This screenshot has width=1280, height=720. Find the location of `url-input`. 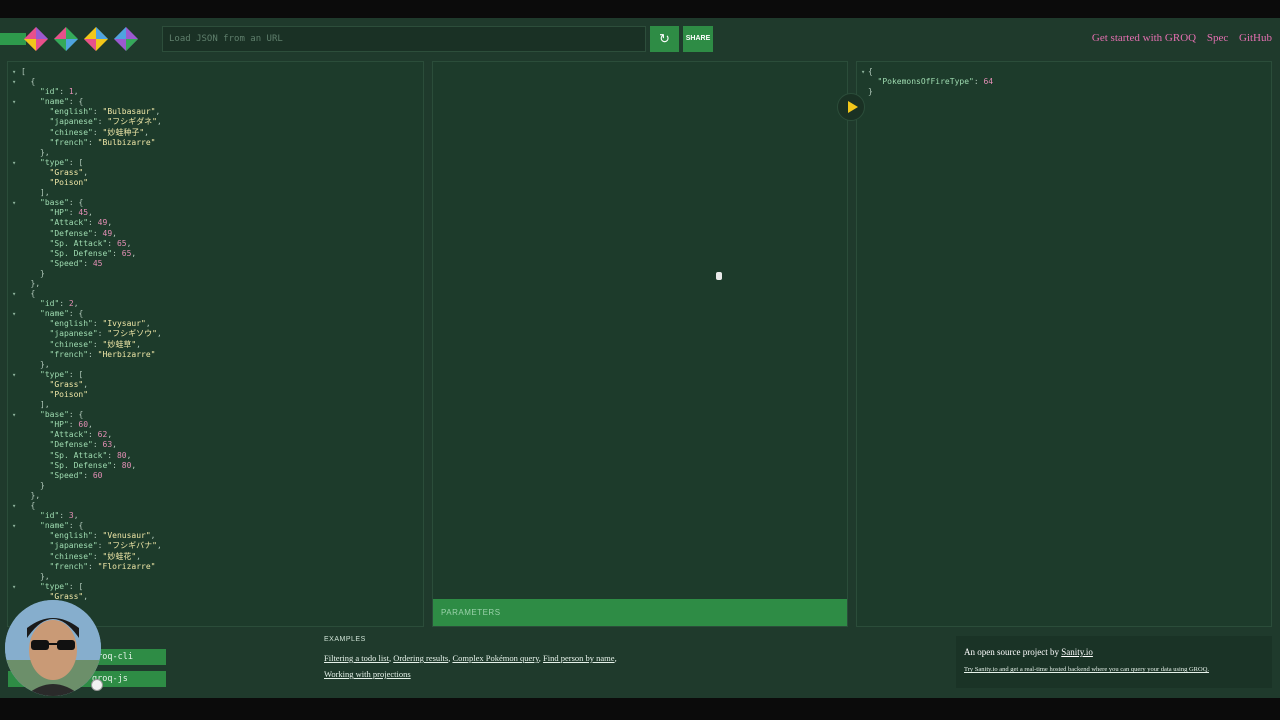

url-input is located at coordinates (404, 39).